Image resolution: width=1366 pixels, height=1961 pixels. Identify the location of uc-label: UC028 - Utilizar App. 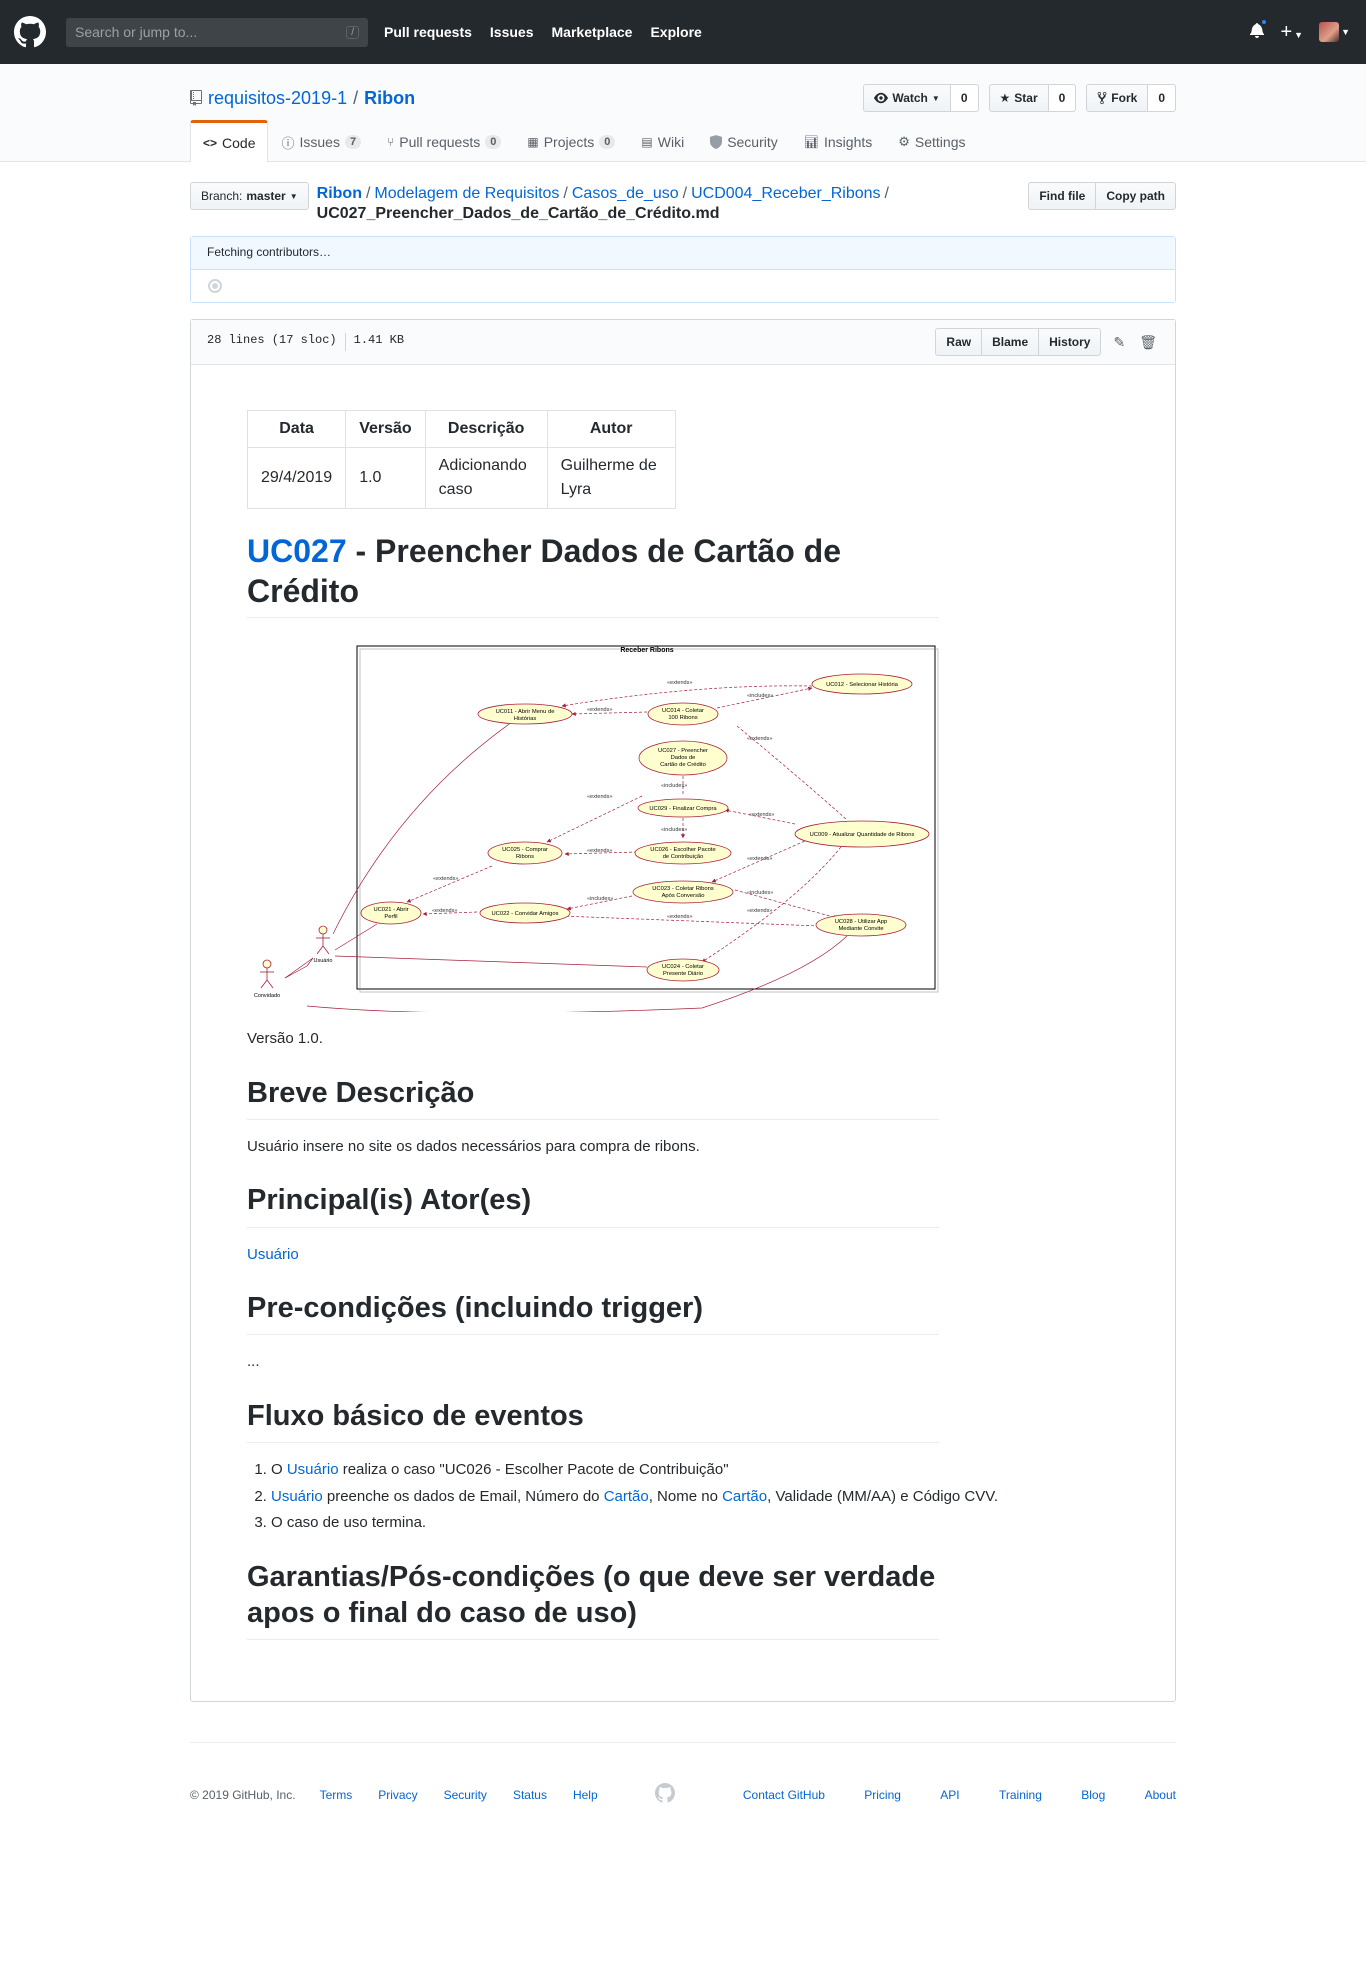
(861, 922).